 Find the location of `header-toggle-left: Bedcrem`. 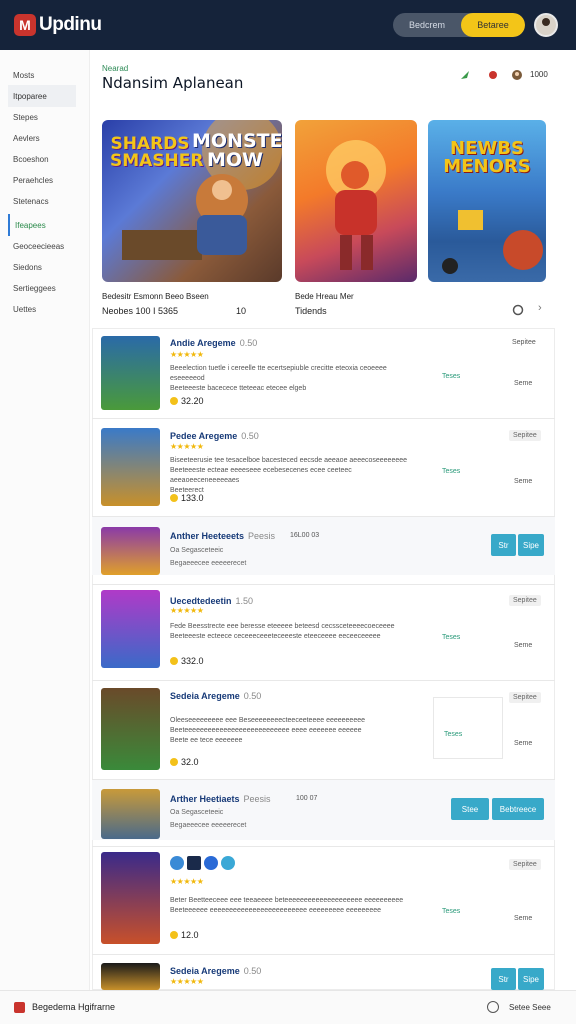

header-toggle-left: Bedcrem is located at coordinates (427, 25).